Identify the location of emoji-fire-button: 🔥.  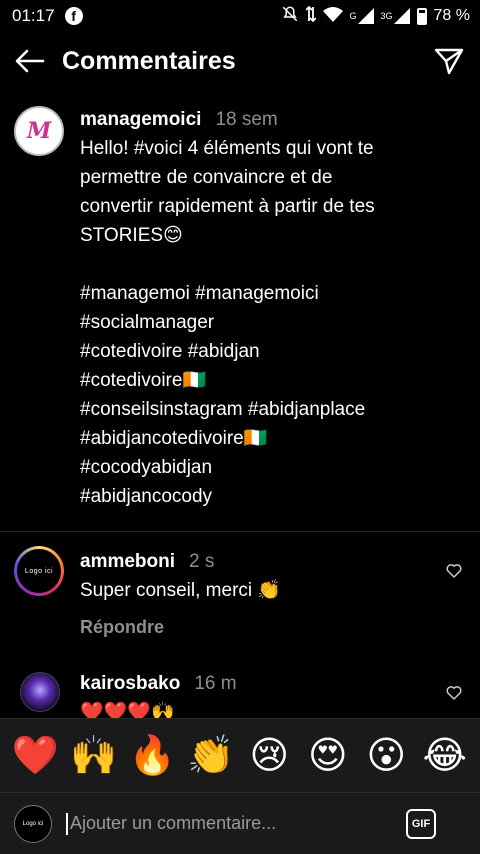
(152, 756).